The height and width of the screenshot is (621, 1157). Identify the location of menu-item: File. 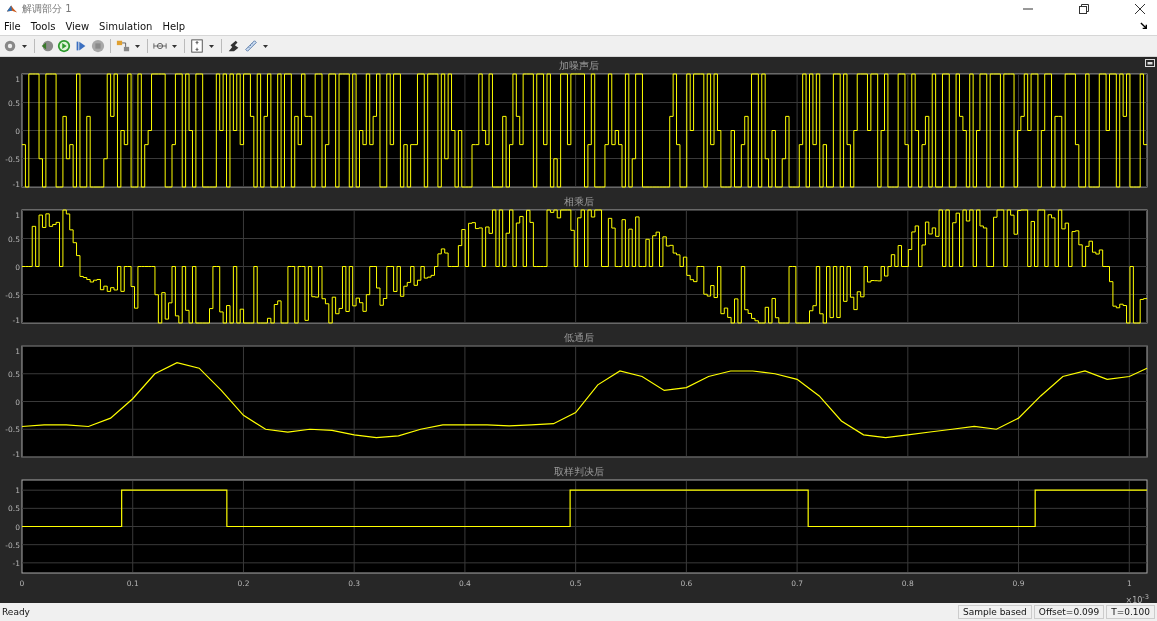
(12, 26).